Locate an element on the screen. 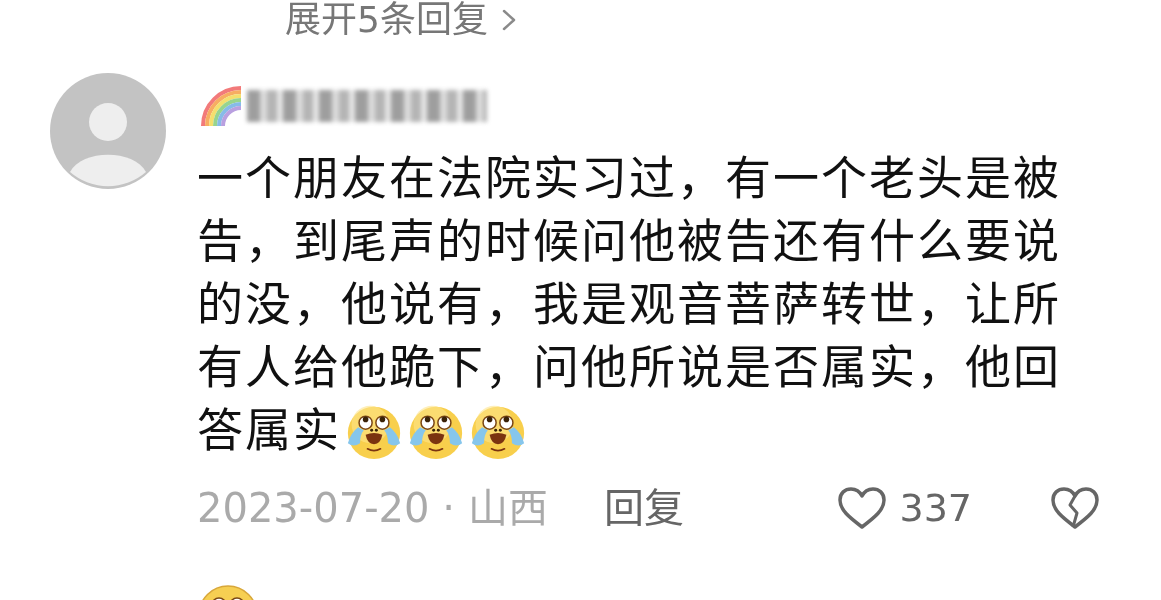 The width and height of the screenshot is (1161, 600). reply-link: 回复 is located at coordinates (643, 508).